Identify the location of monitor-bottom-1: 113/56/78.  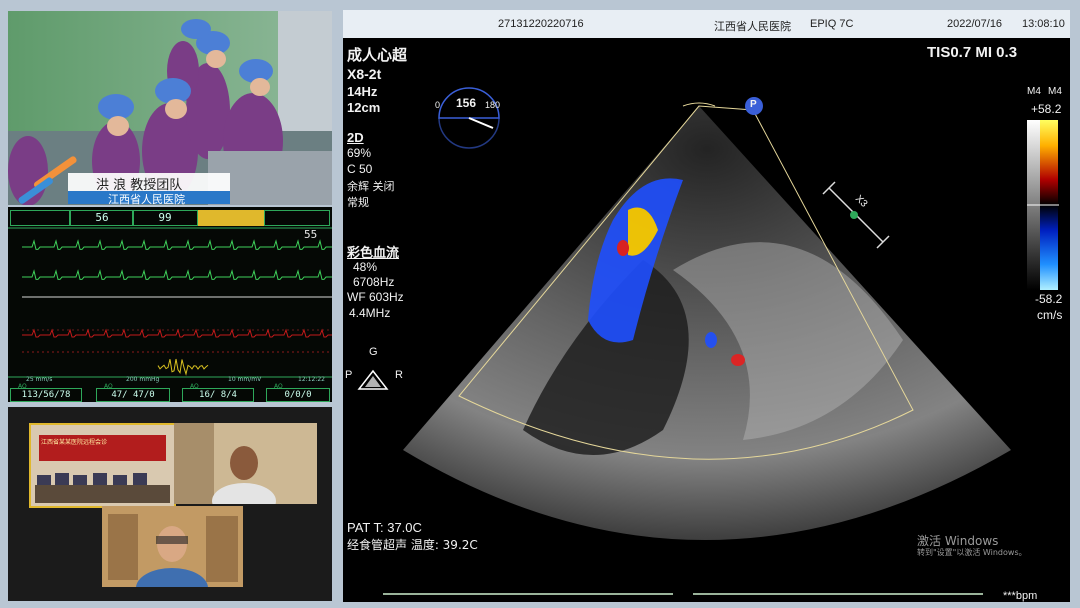
(46, 395).